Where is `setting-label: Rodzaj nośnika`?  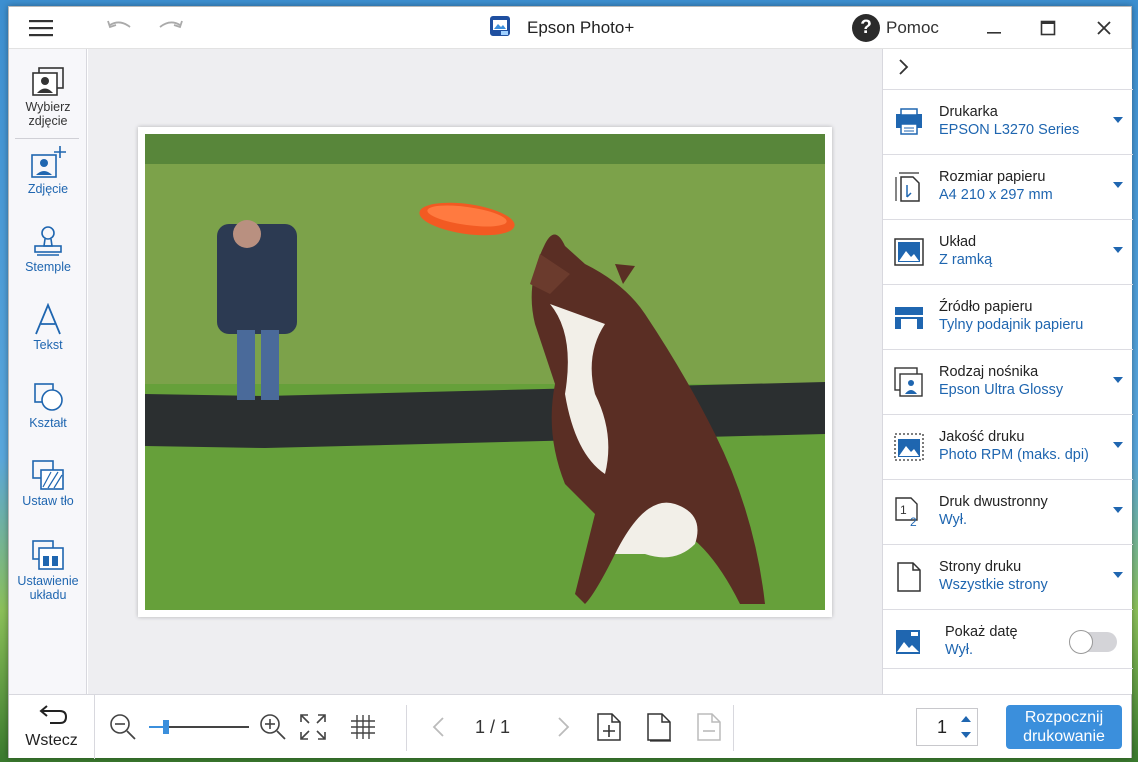
setting-label: Rodzaj nośnika is located at coordinates (989, 372).